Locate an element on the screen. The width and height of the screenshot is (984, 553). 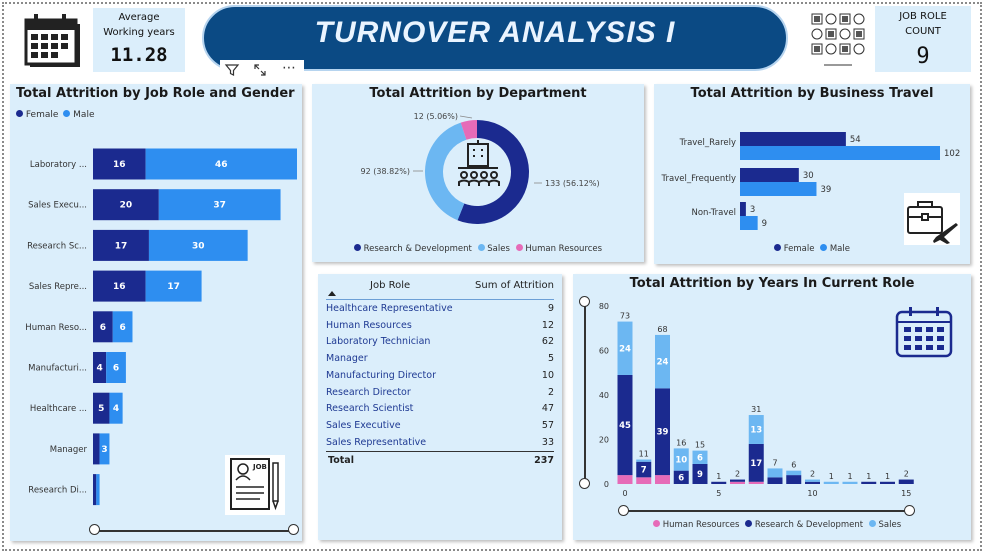
job-role-gender-title: Total Attrition by Job Role and Gender is located at coordinates (155, 93).